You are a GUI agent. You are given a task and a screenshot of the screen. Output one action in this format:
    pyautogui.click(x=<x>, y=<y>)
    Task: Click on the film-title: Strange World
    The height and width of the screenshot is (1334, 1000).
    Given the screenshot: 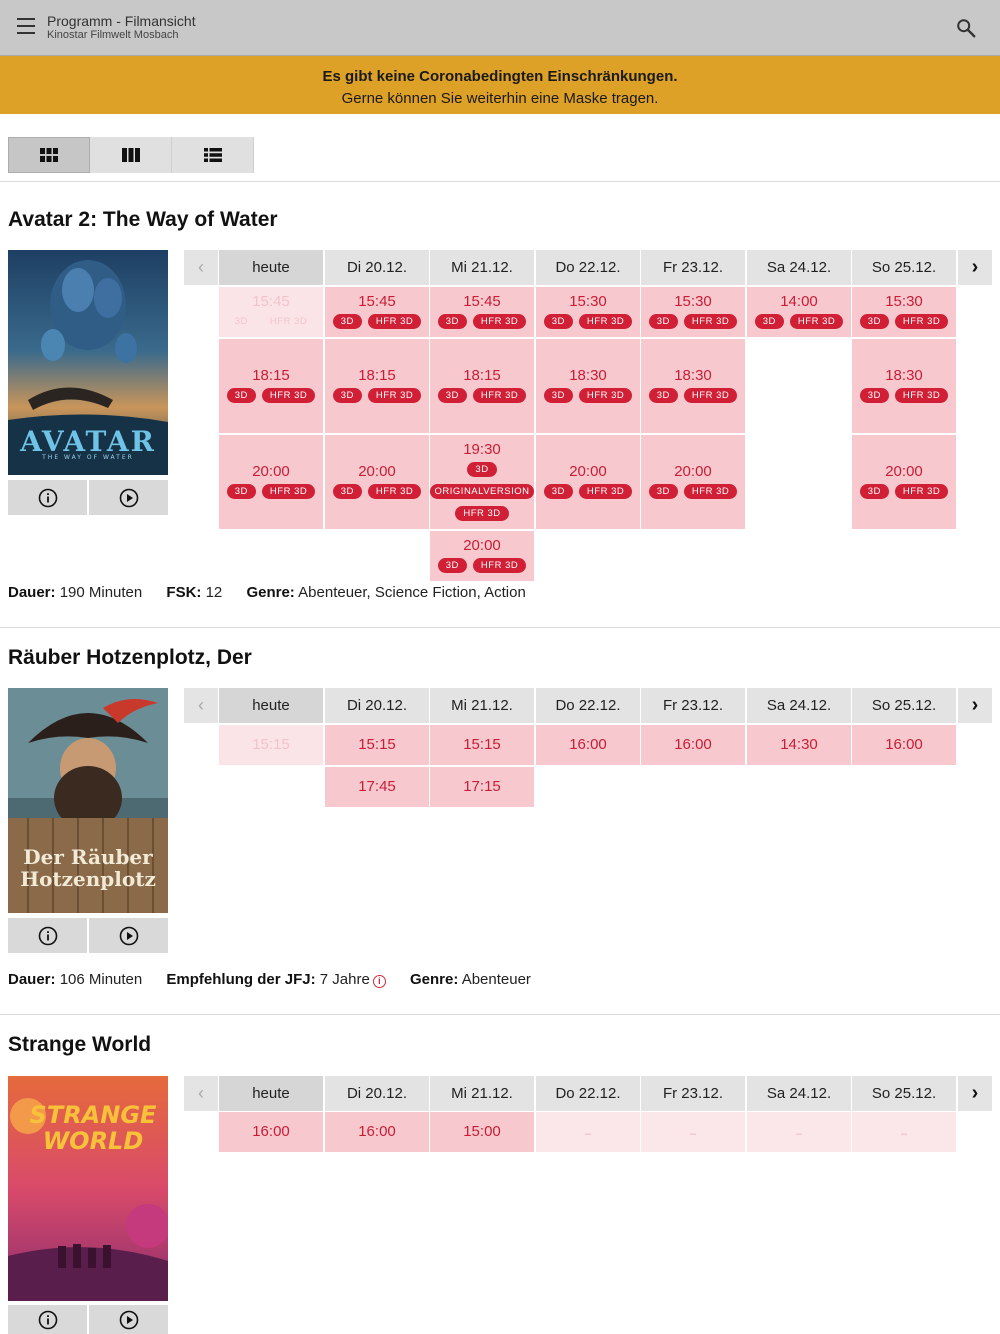 What is the action you would take?
    pyautogui.click(x=79, y=1045)
    